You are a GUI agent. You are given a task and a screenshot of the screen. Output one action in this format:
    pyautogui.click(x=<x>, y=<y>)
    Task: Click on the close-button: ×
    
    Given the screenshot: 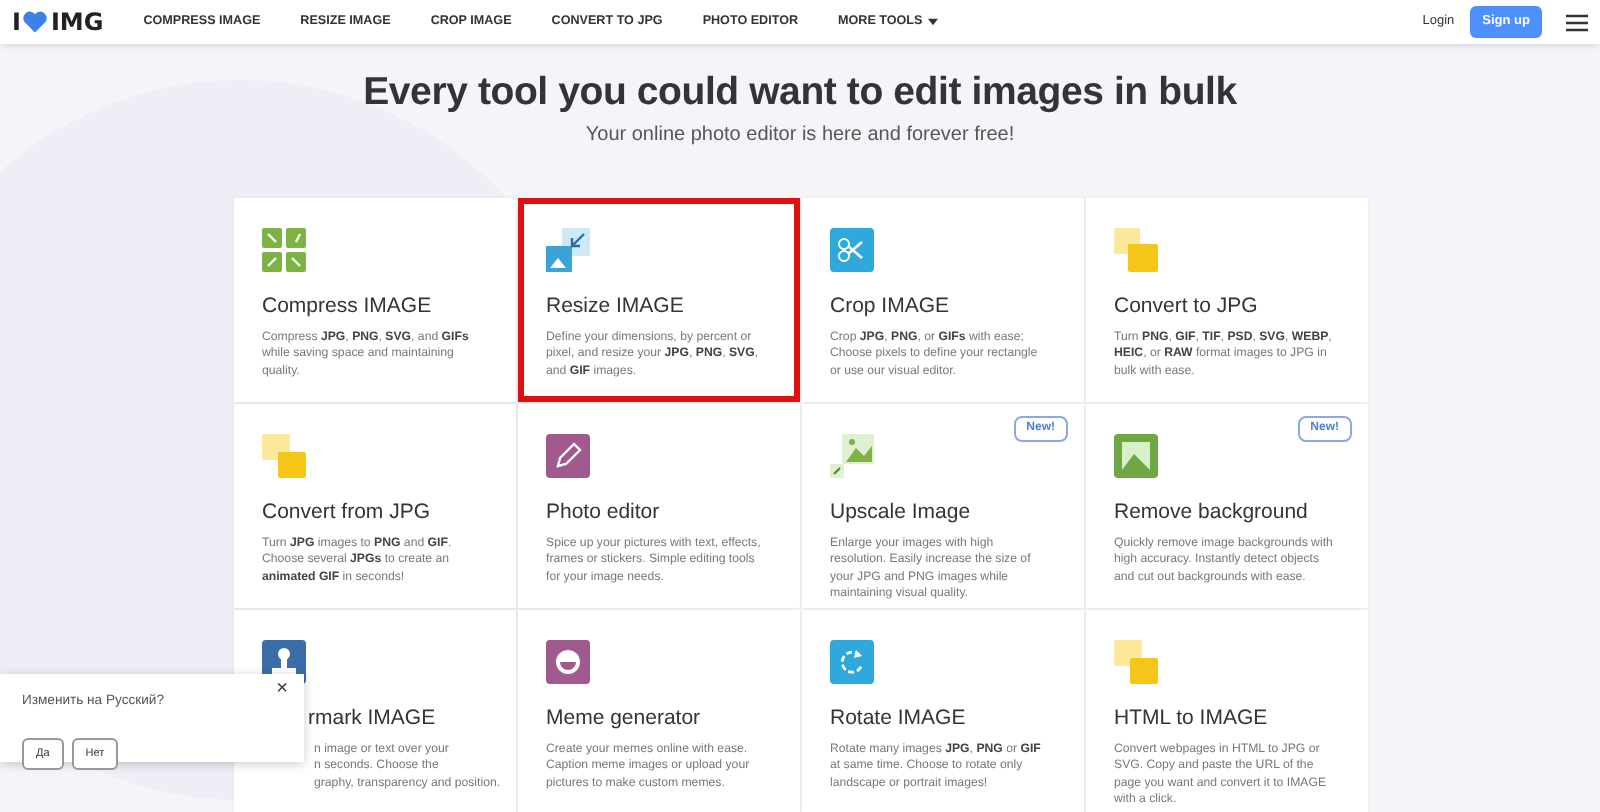 What is the action you would take?
    pyautogui.click(x=282, y=690)
    